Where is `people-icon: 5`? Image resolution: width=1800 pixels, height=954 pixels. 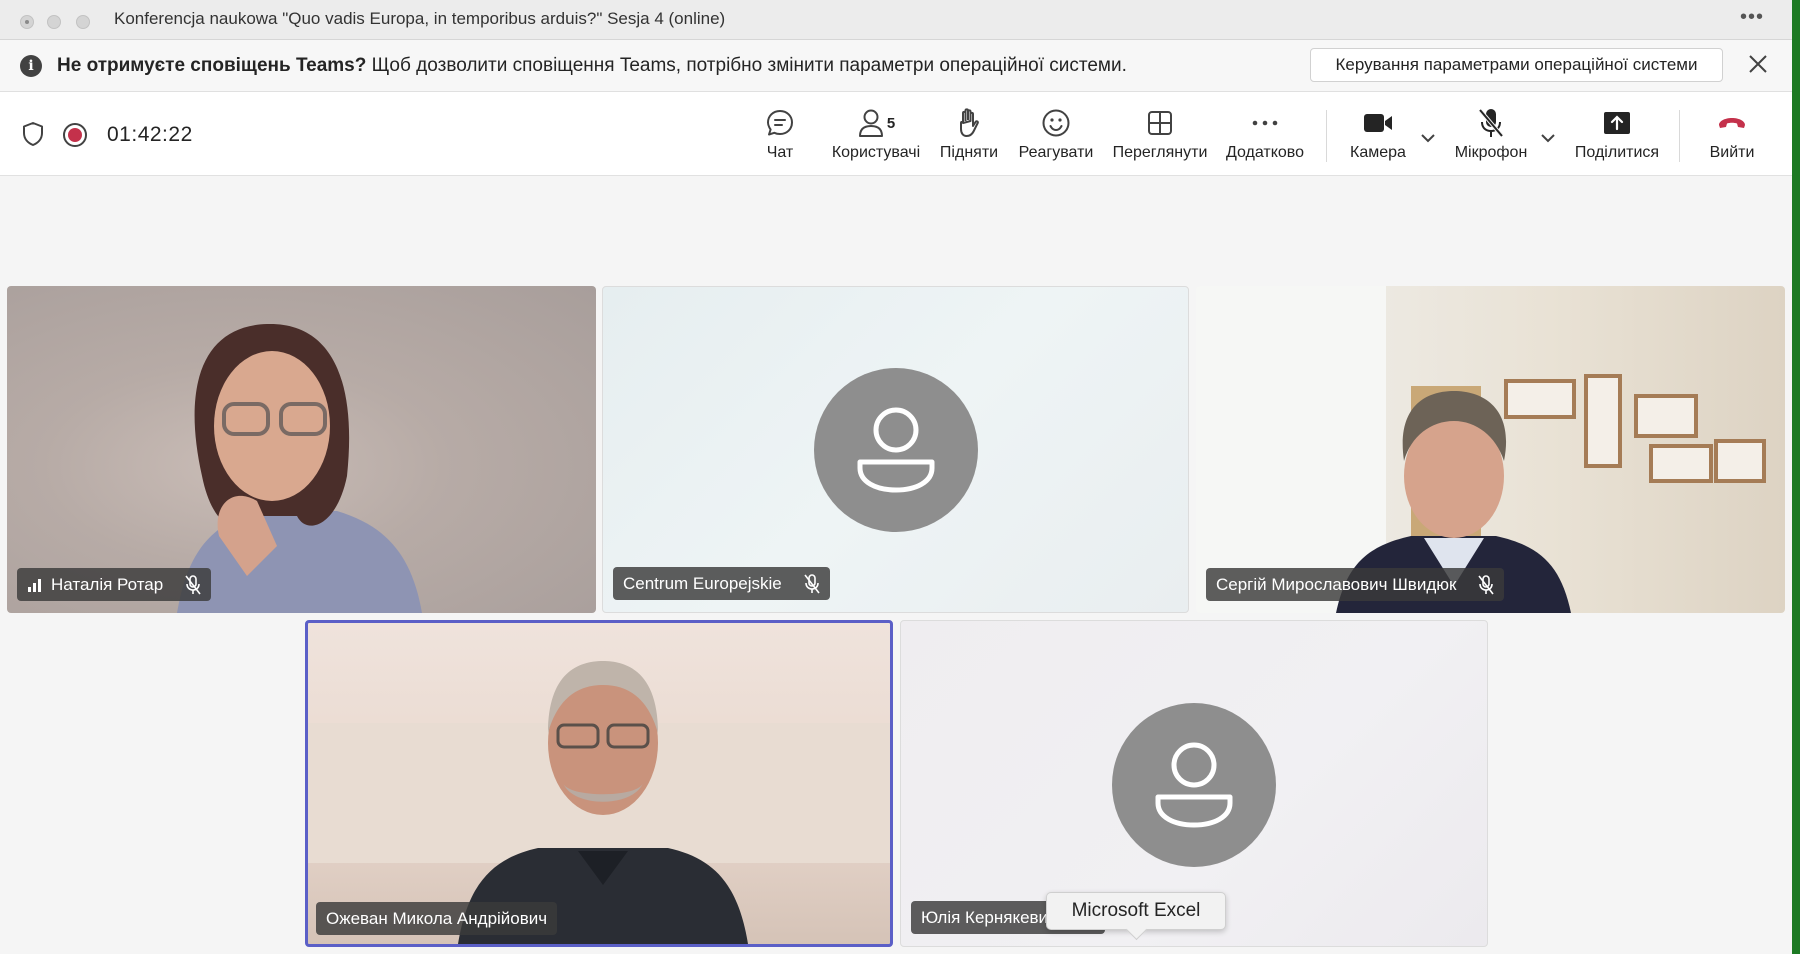
people-icon: 5 is located at coordinates (876, 123).